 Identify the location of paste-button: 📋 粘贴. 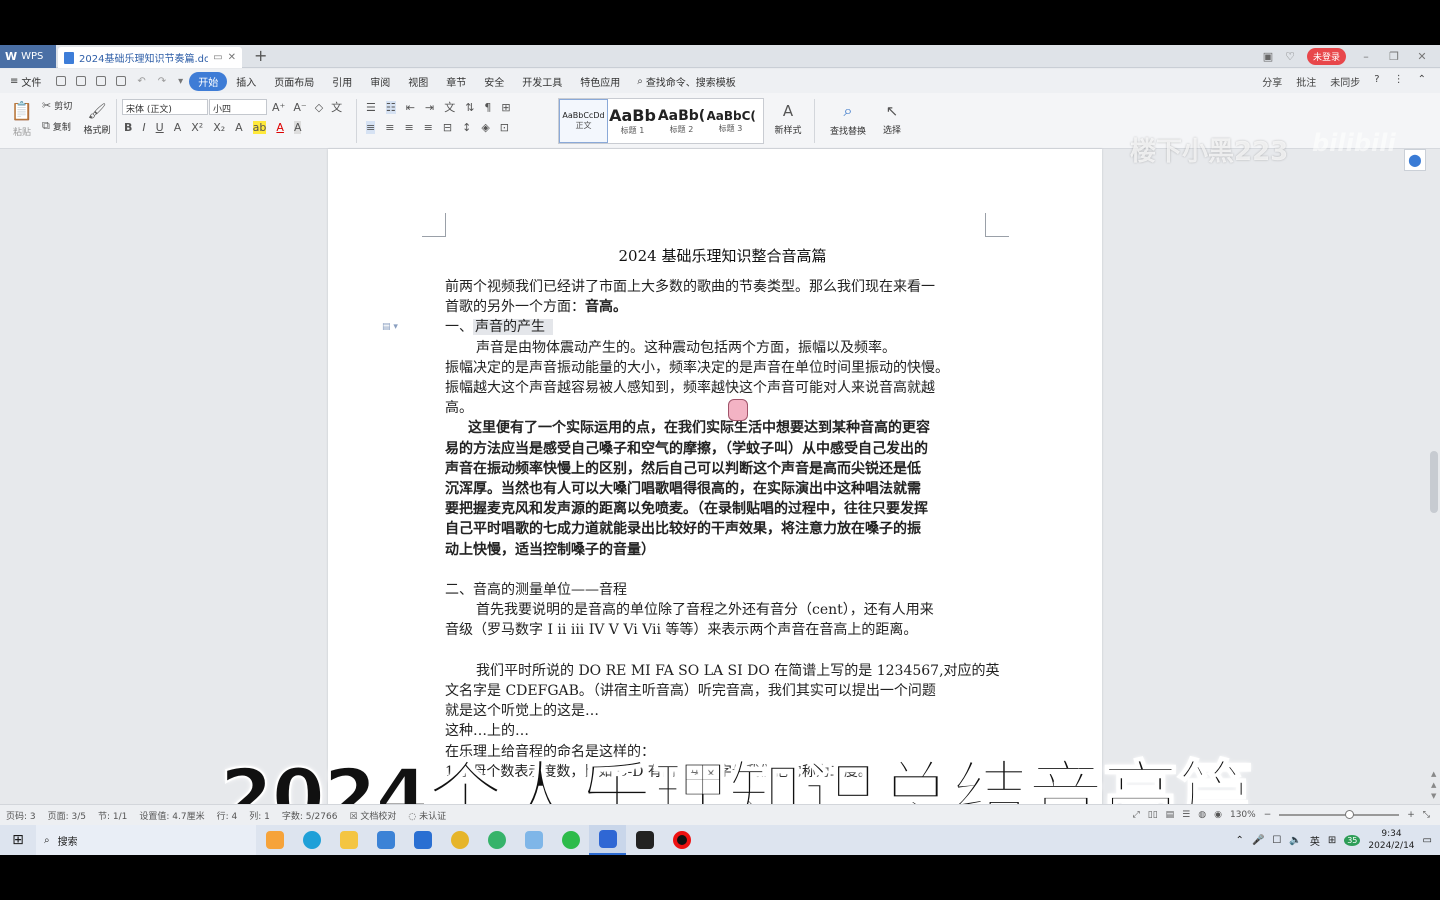
(22, 119).